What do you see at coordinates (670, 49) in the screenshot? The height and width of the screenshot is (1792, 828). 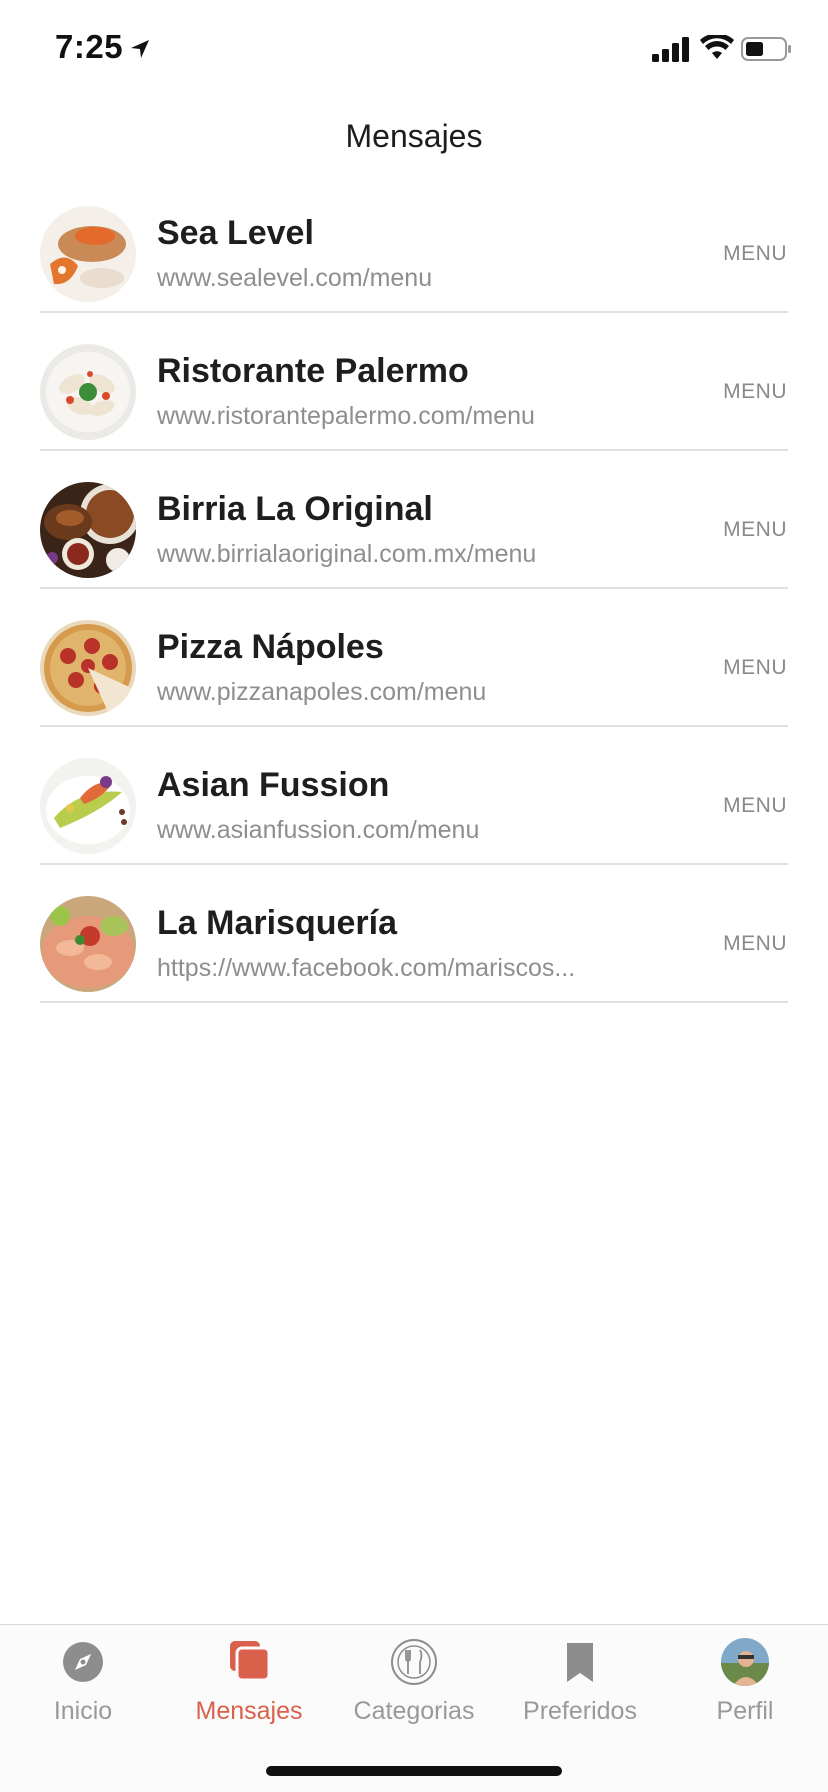 I see `cellular-signal-icon` at bounding box center [670, 49].